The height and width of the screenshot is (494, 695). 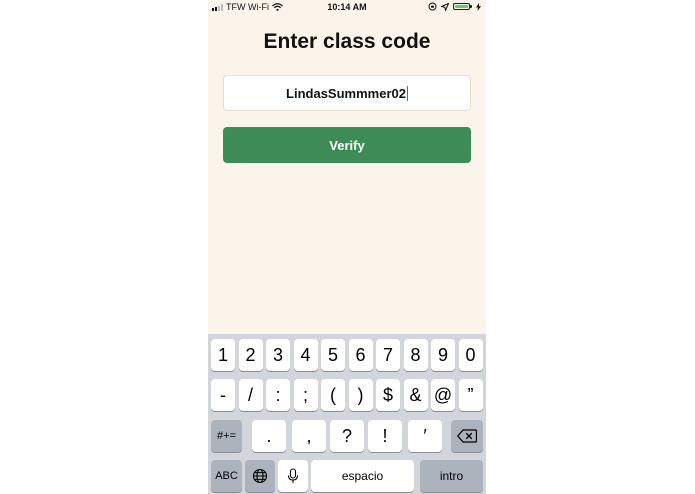 I want to click on key-exclamation: !, so click(x=385, y=436).